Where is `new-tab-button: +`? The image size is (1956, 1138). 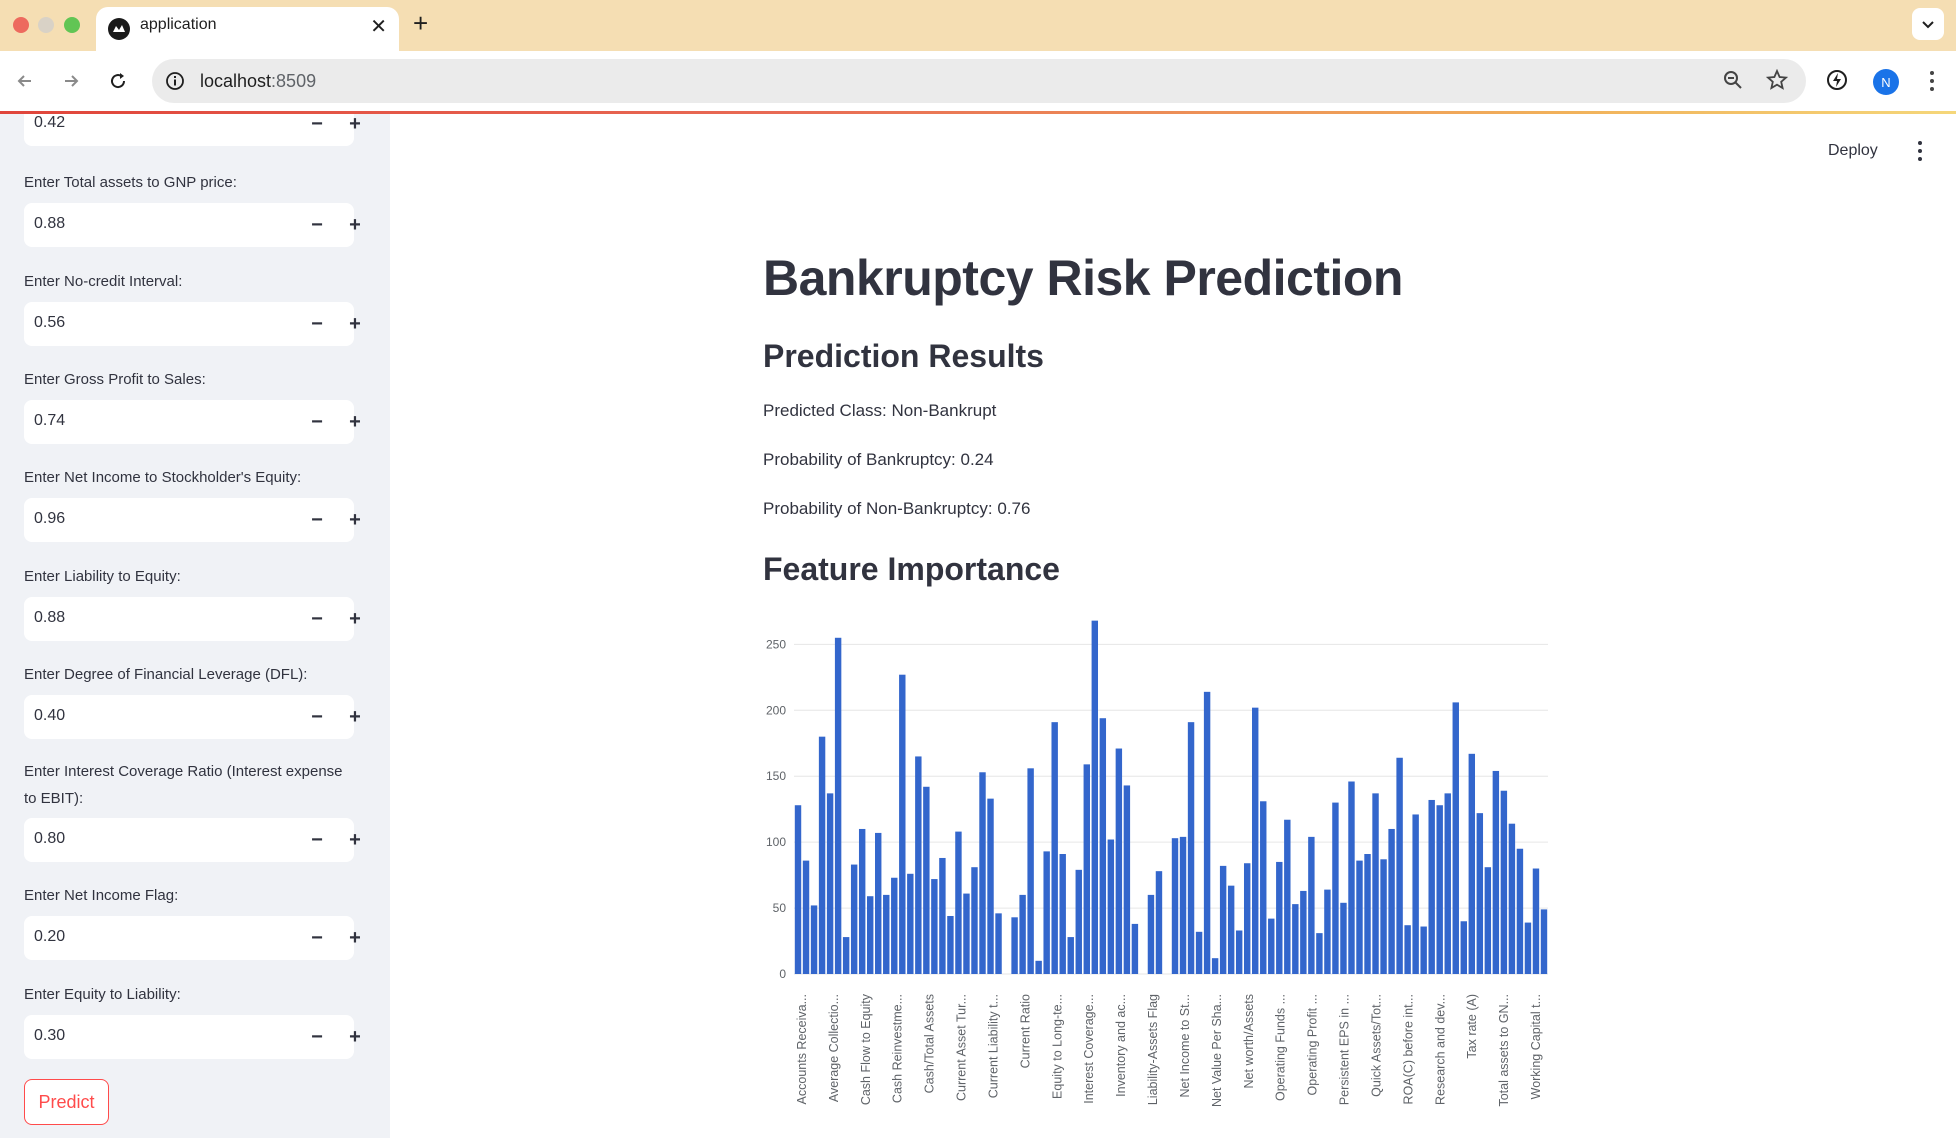
new-tab-button: + is located at coordinates (420, 23).